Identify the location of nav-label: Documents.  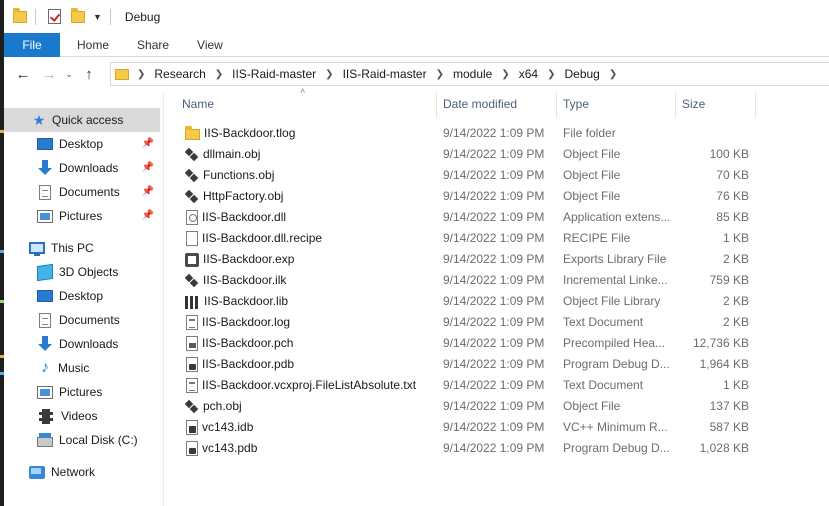
(89, 320).